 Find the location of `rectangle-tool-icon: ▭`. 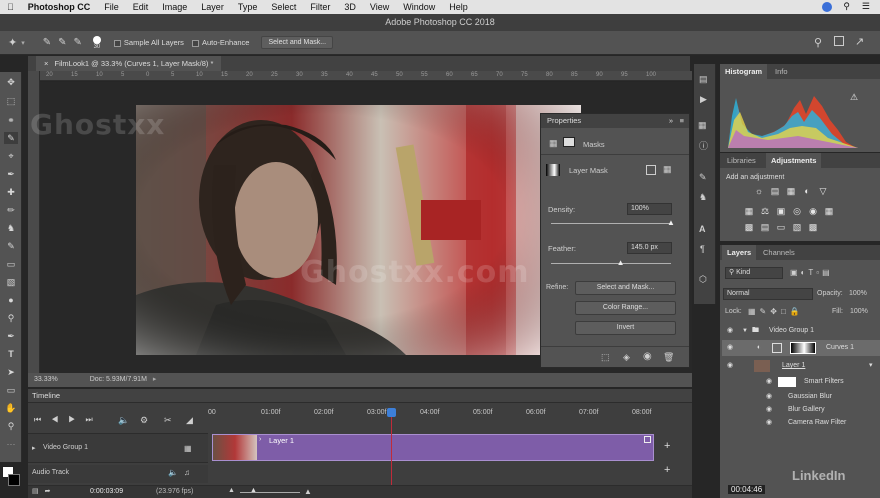

rectangle-tool-icon: ▭ is located at coordinates (11, 390).